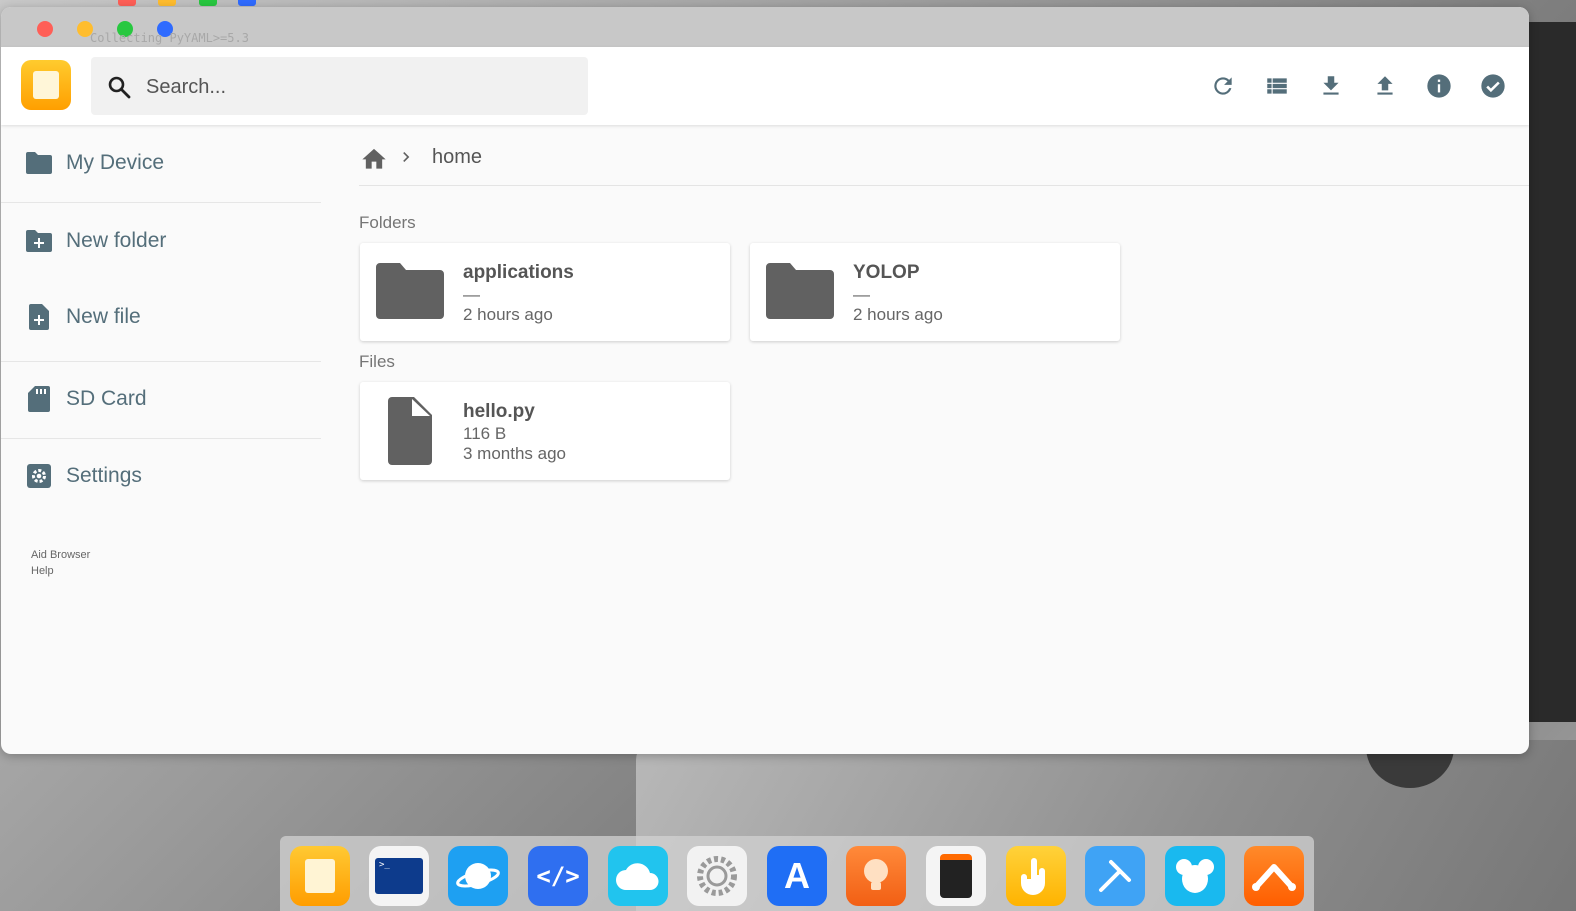 Image resolution: width=1576 pixels, height=911 pixels. Describe the element at coordinates (46, 85) in the screenshot. I see `app-logo` at that location.